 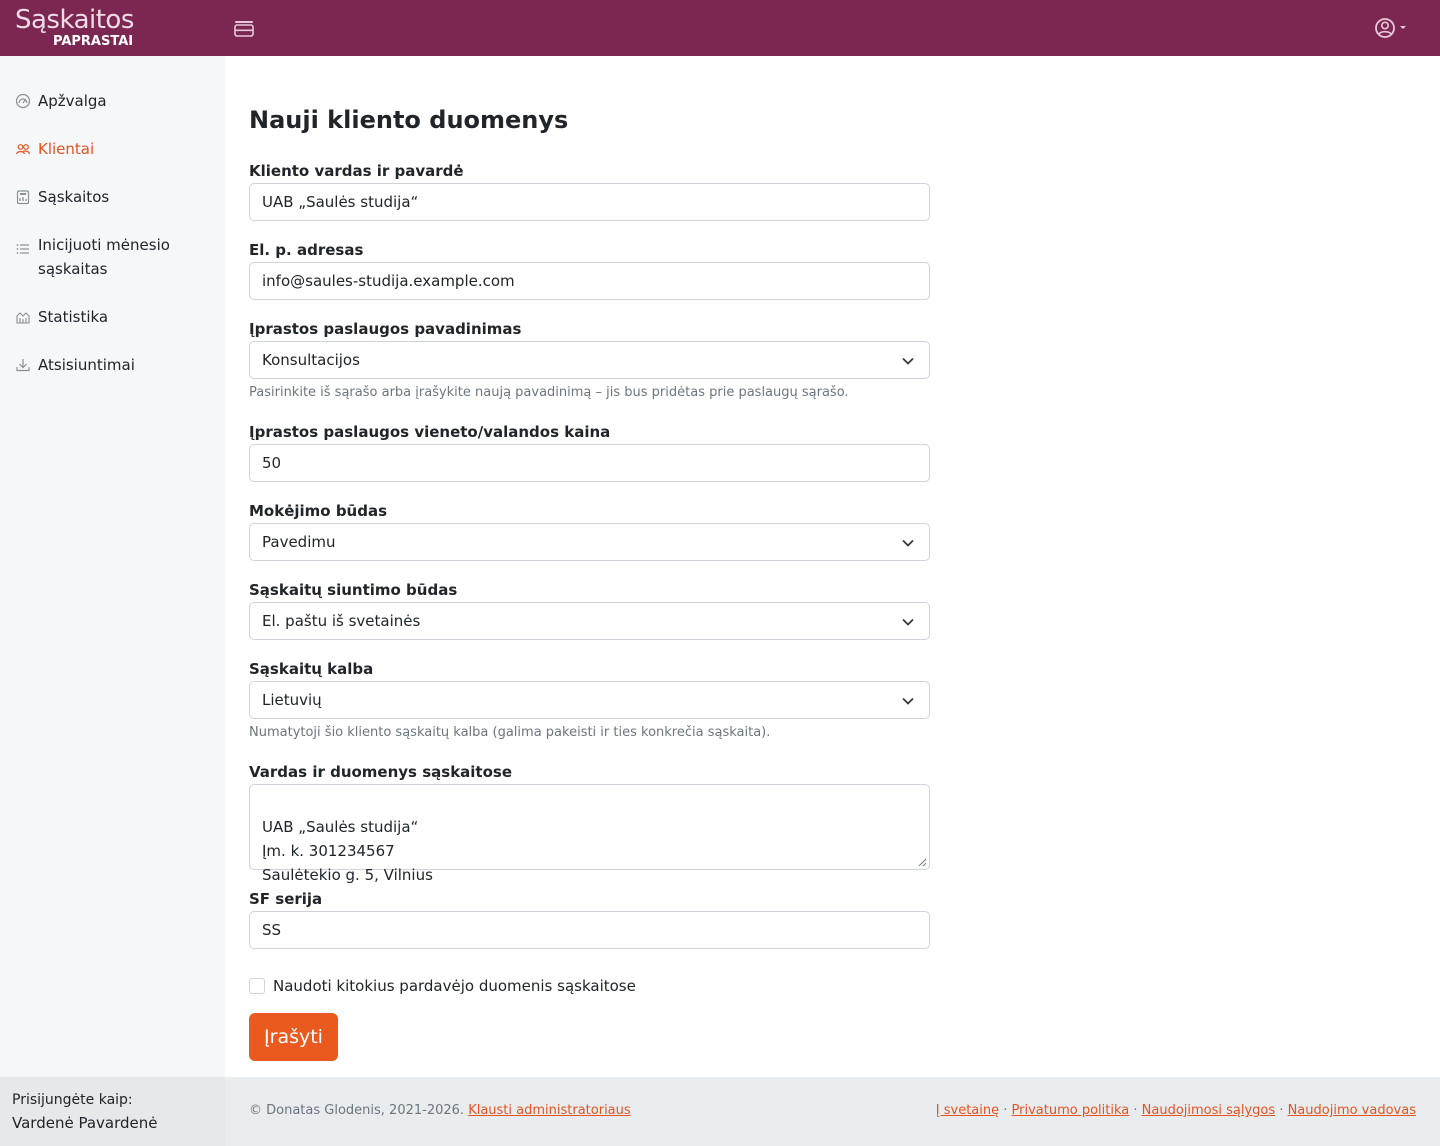 What do you see at coordinates (967, 1110) in the screenshot?
I see `footer-link-website: Į svetainę` at bounding box center [967, 1110].